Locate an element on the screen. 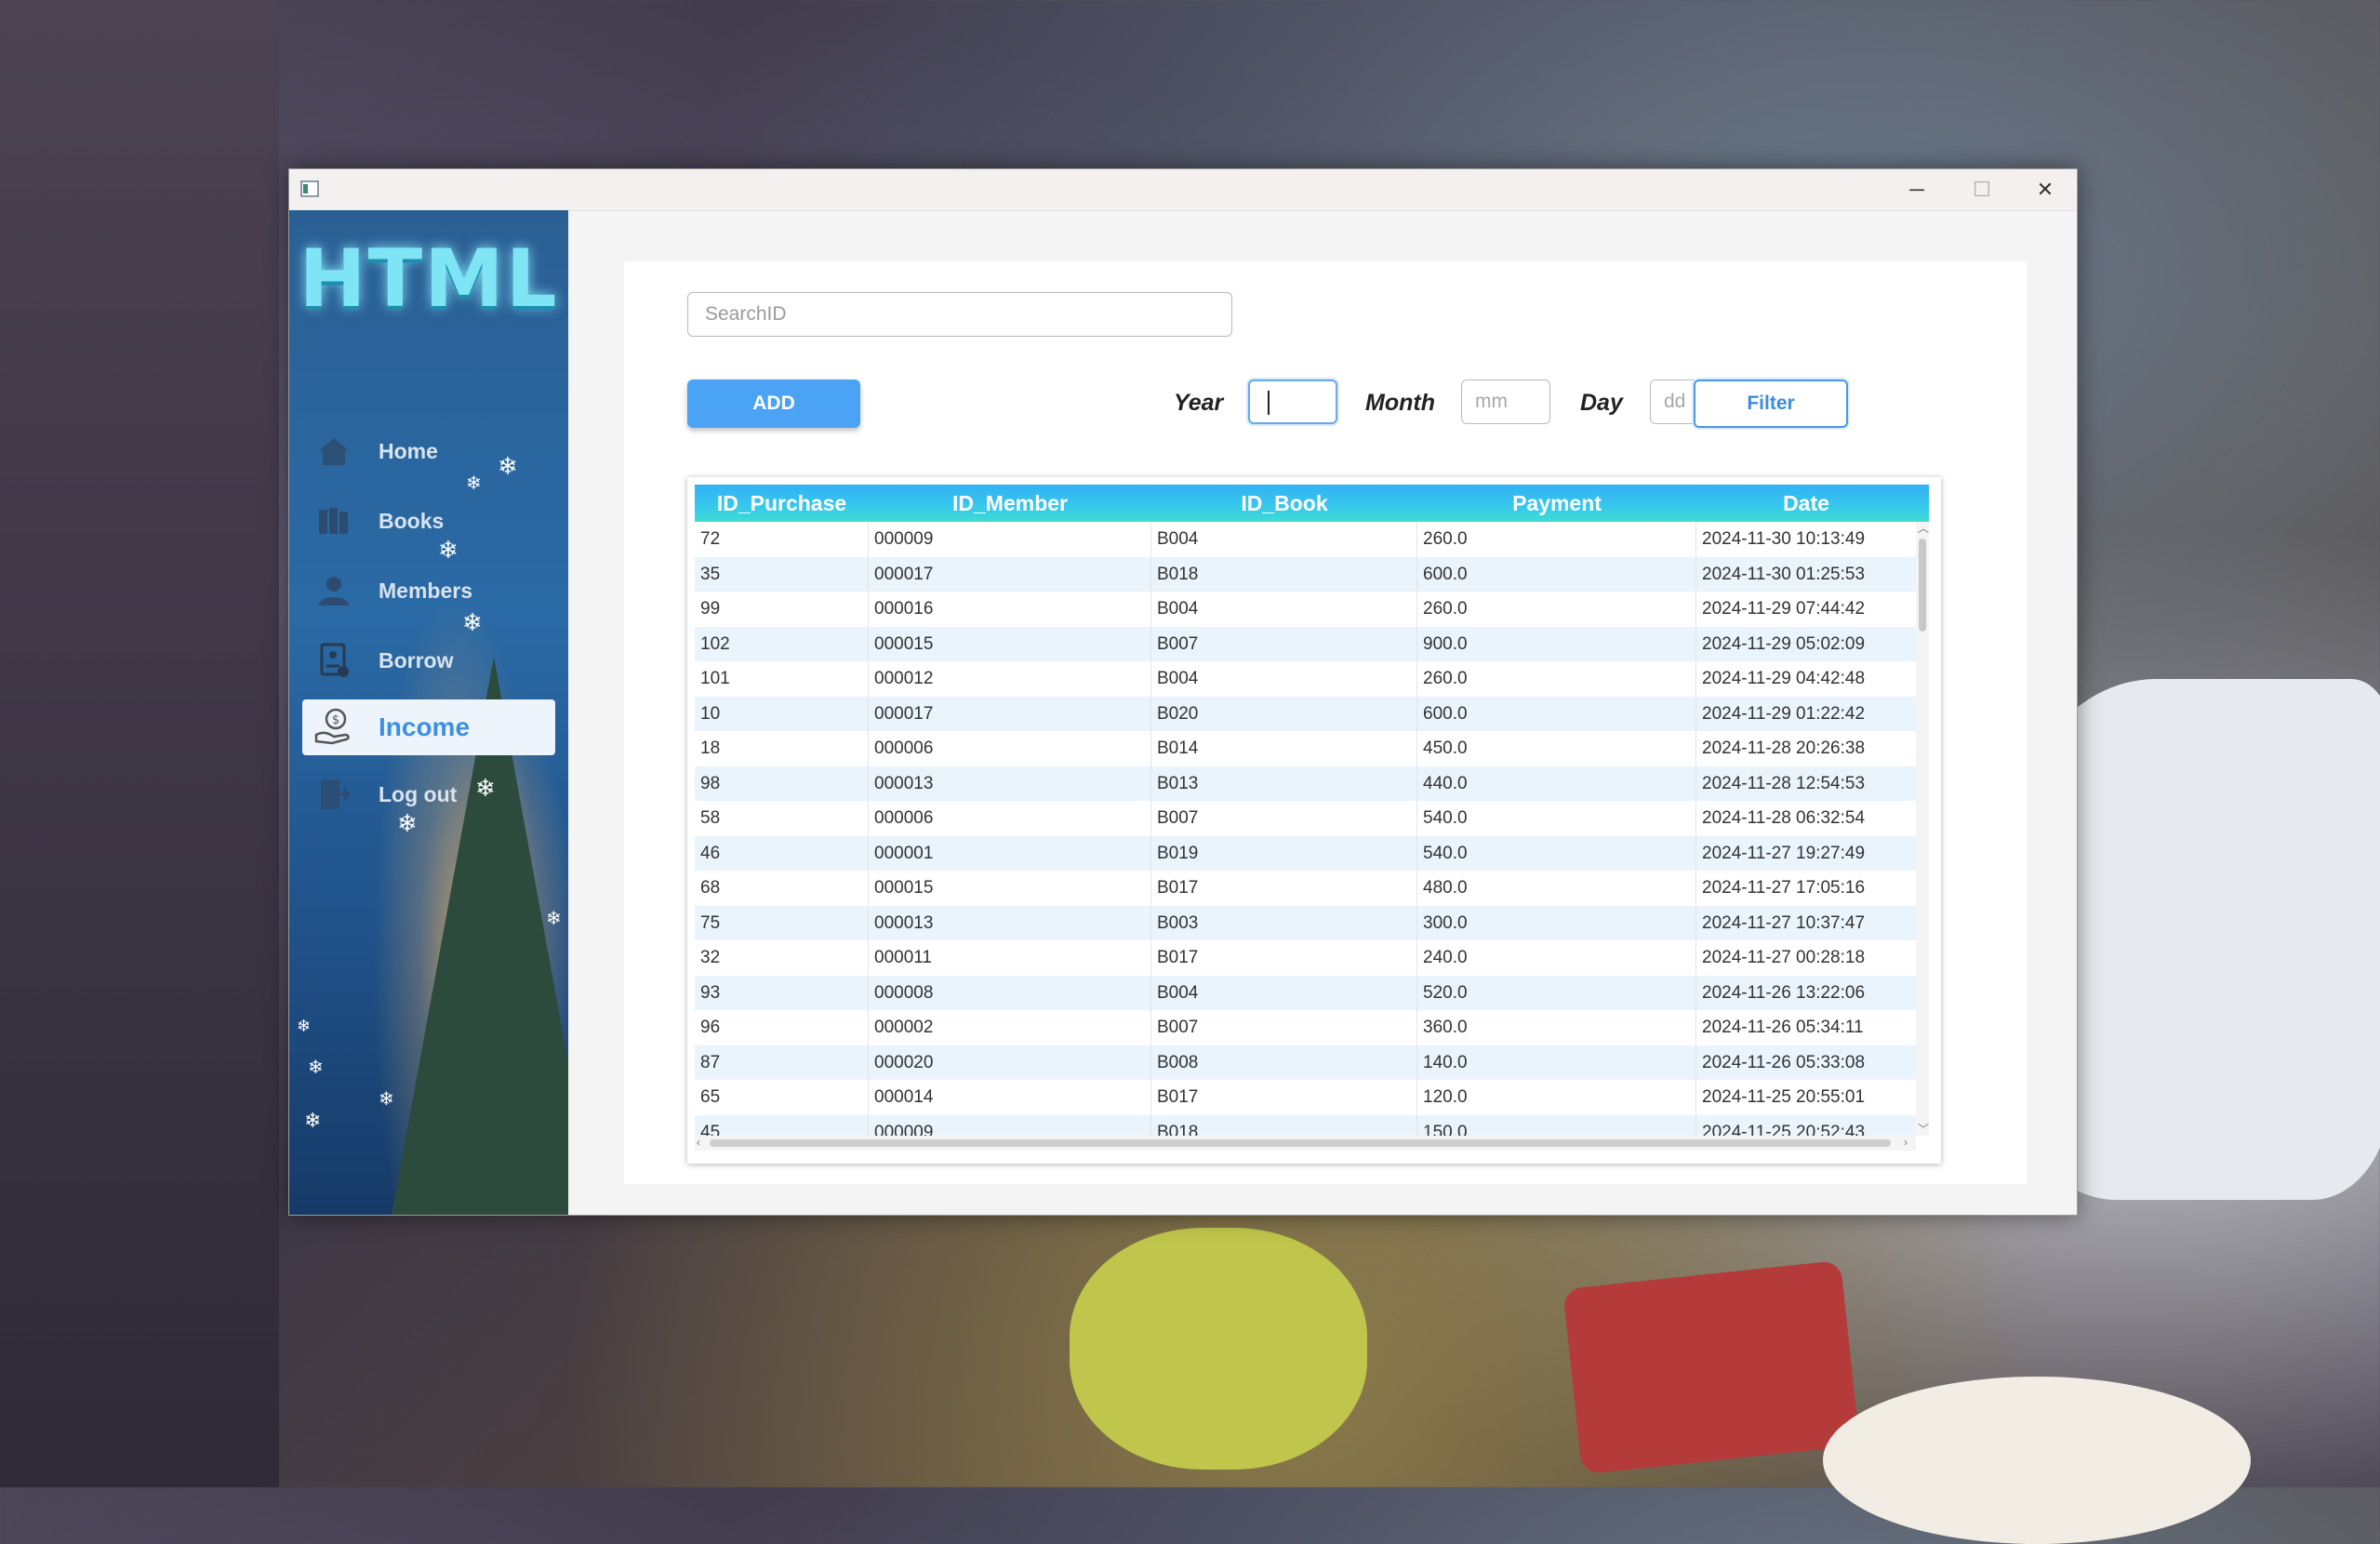 This screenshot has width=2380, height=1544. month-input is located at coordinates (1505, 401).